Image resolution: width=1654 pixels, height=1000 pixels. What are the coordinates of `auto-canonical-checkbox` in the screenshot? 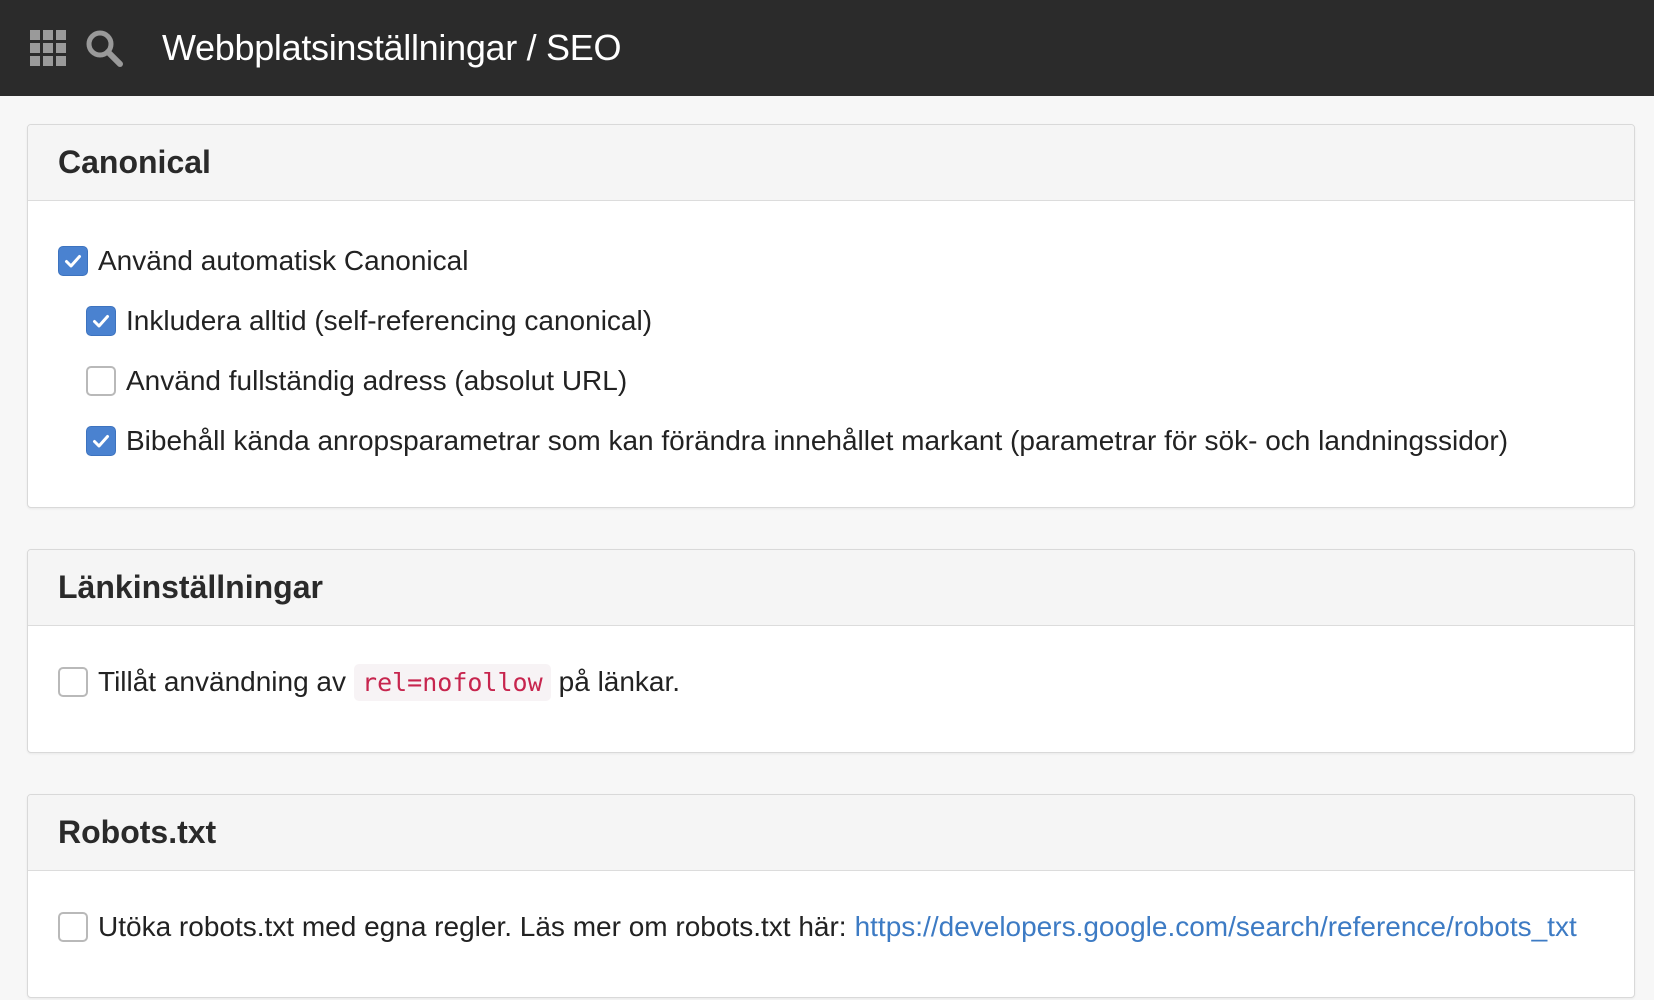 It's located at (73, 261).